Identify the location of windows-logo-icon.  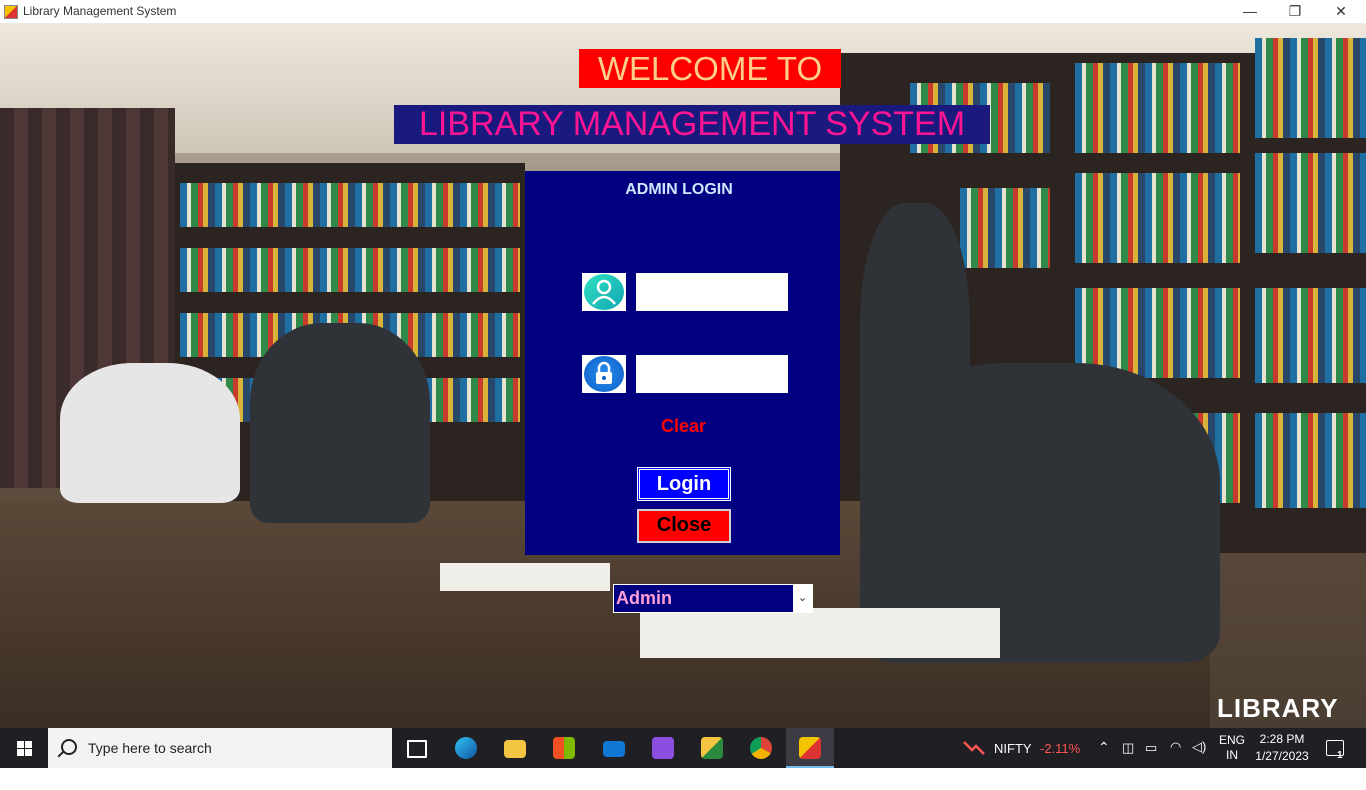
(20, 744).